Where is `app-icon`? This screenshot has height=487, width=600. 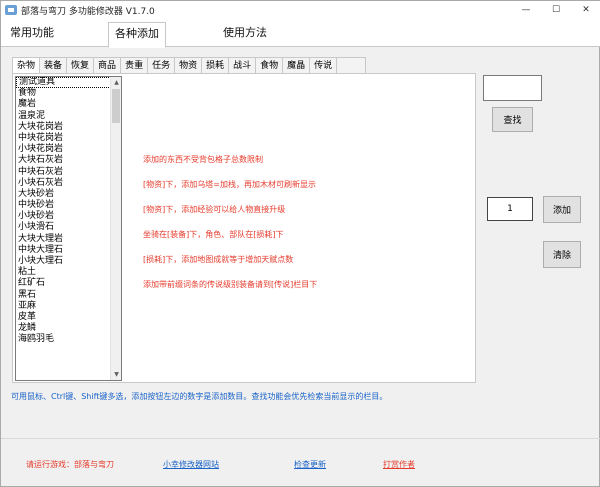
app-icon is located at coordinates (11, 10).